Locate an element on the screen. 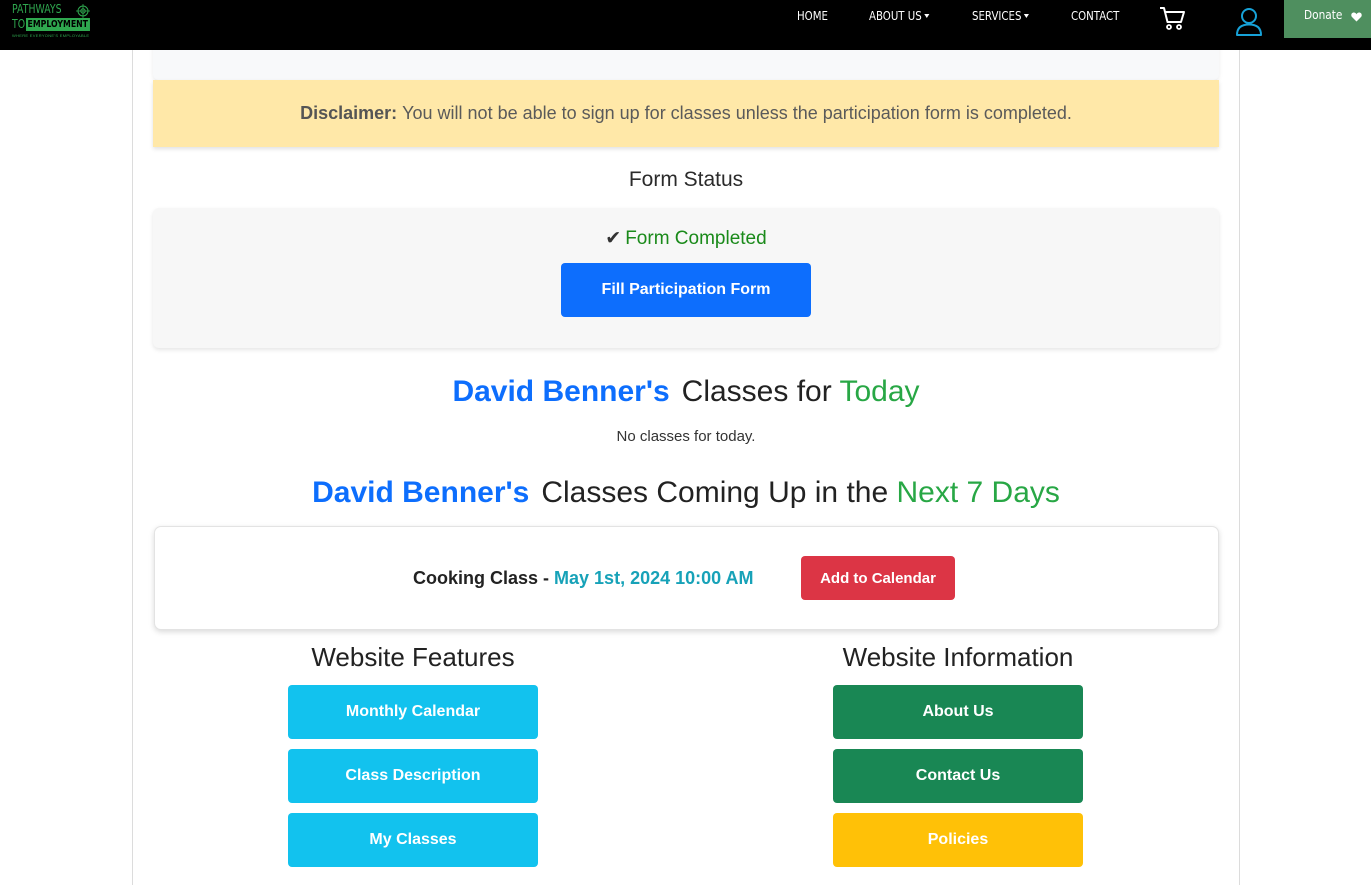 The image size is (1371, 885). class-description-button: Class Description is located at coordinates (413, 776).